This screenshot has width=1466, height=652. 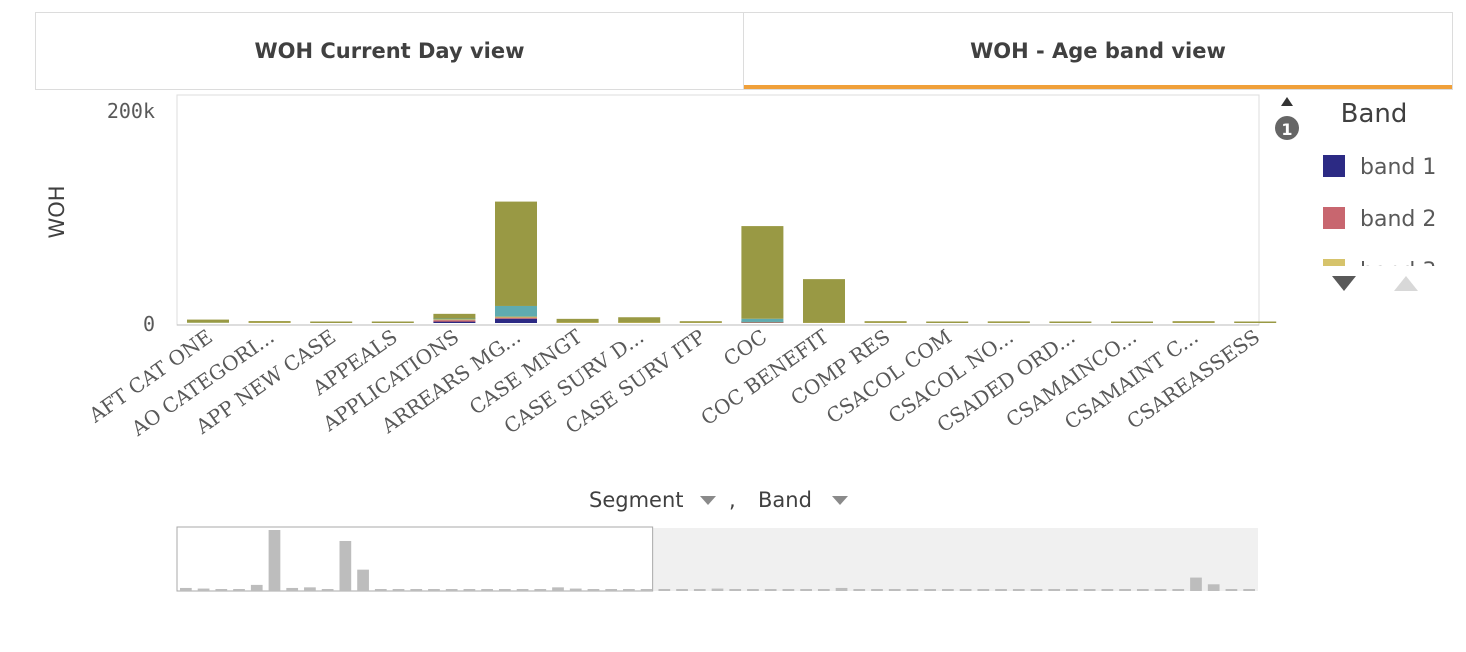 What do you see at coordinates (1374, 114) in the screenshot?
I see `legend-title: Band` at bounding box center [1374, 114].